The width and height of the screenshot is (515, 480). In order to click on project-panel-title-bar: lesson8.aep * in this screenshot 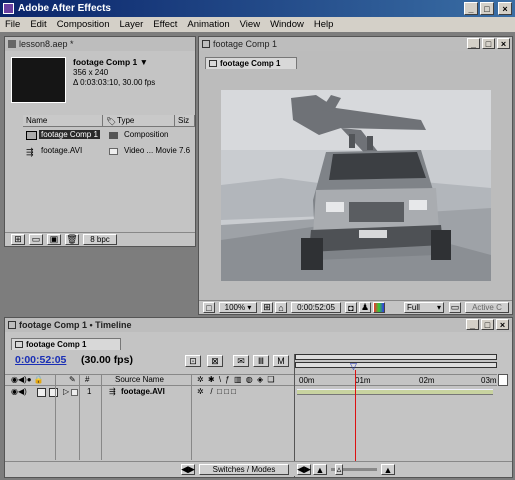, I will do `click(100, 44)`.